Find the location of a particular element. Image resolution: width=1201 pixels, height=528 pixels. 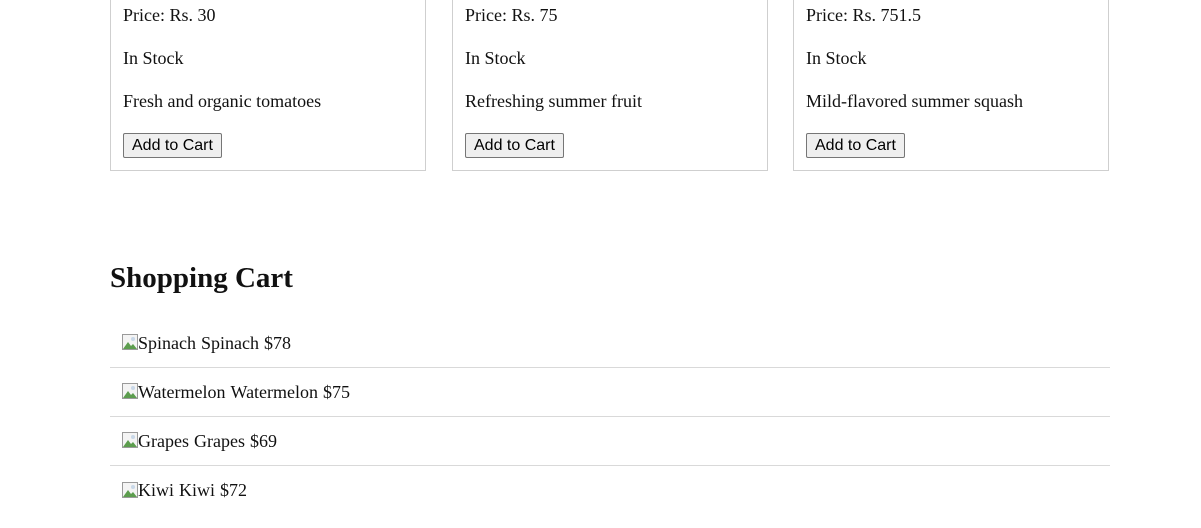

cart-item-price: $75 is located at coordinates (337, 391).